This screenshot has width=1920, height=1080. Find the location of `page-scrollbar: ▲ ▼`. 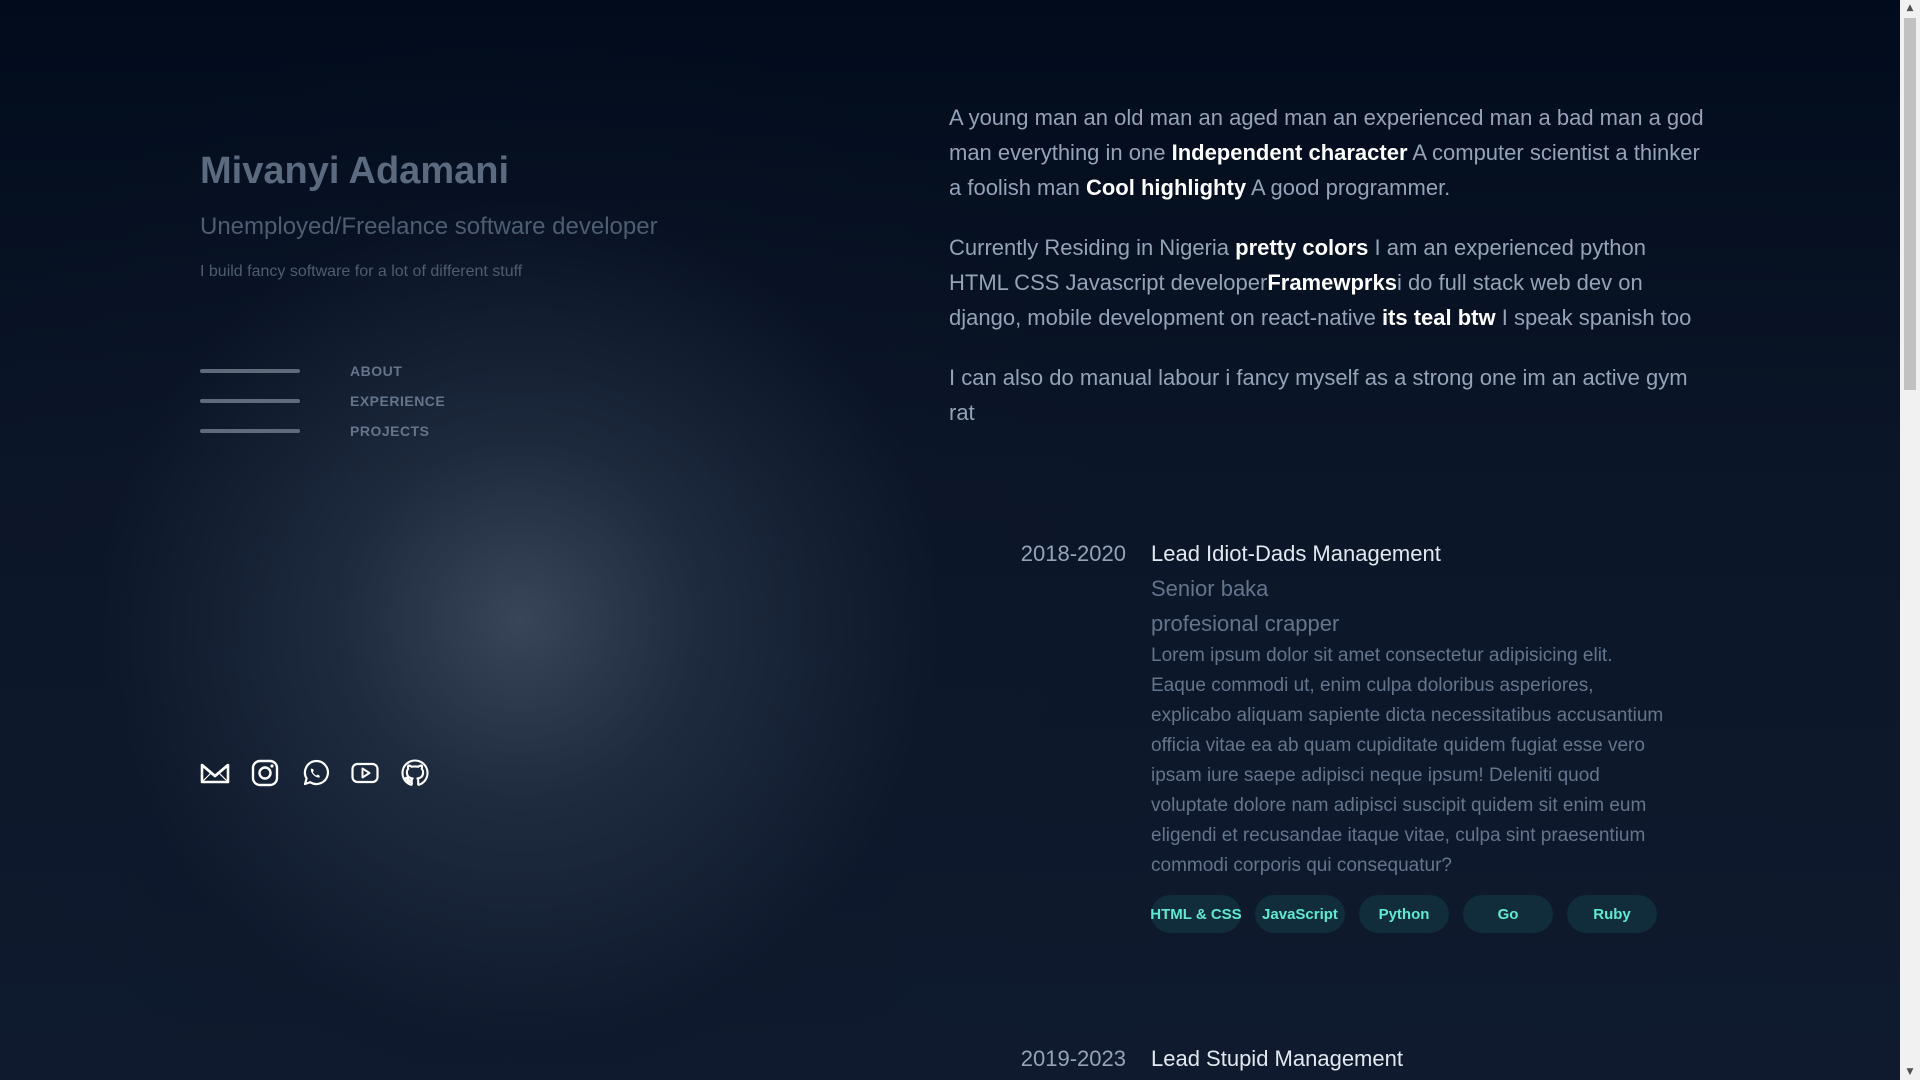

page-scrollbar: ▲ ▼ is located at coordinates (1910, 540).